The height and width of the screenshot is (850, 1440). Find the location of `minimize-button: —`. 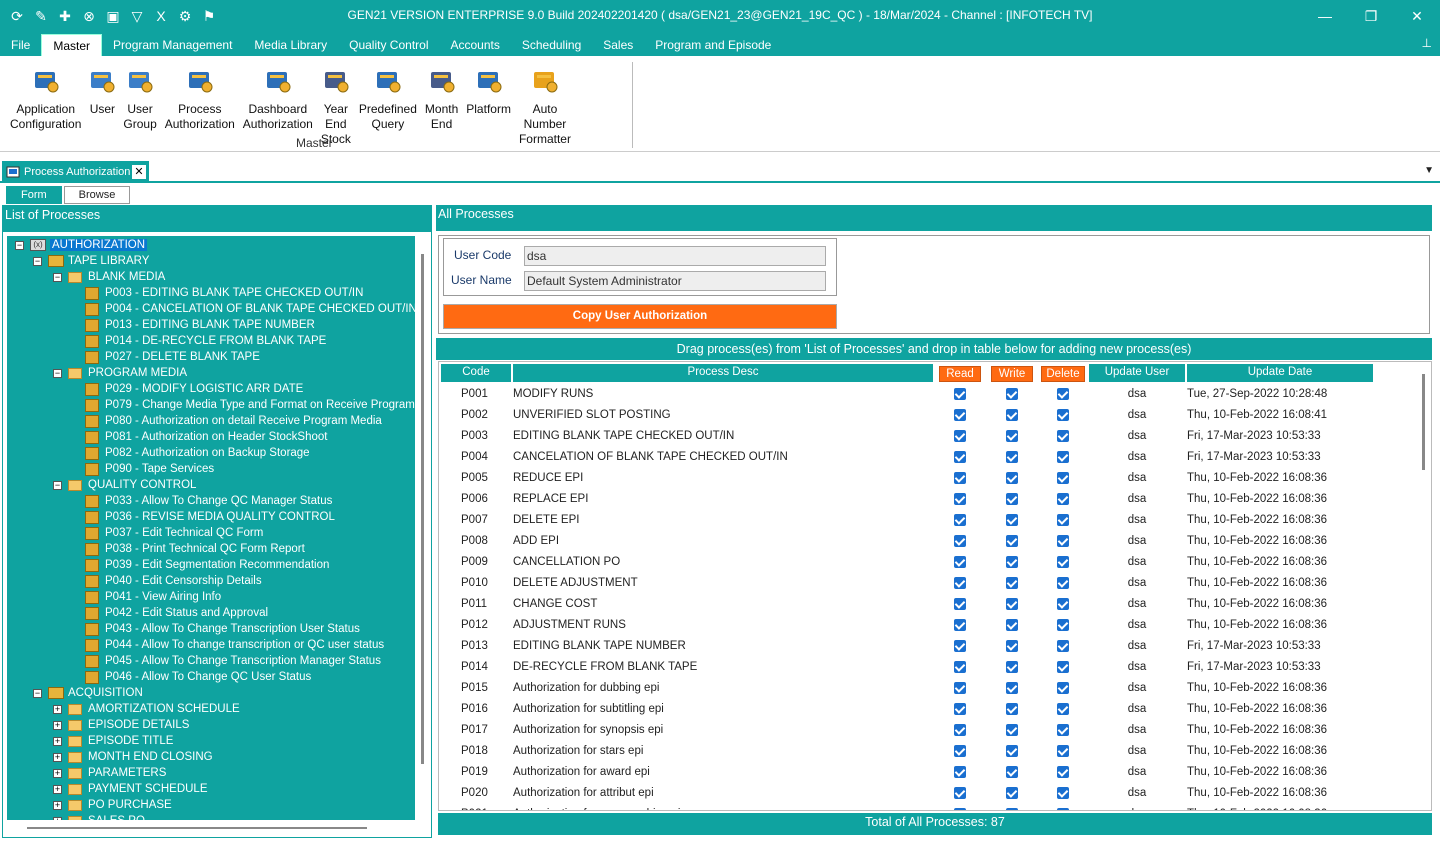

minimize-button: — is located at coordinates (1325, 16).